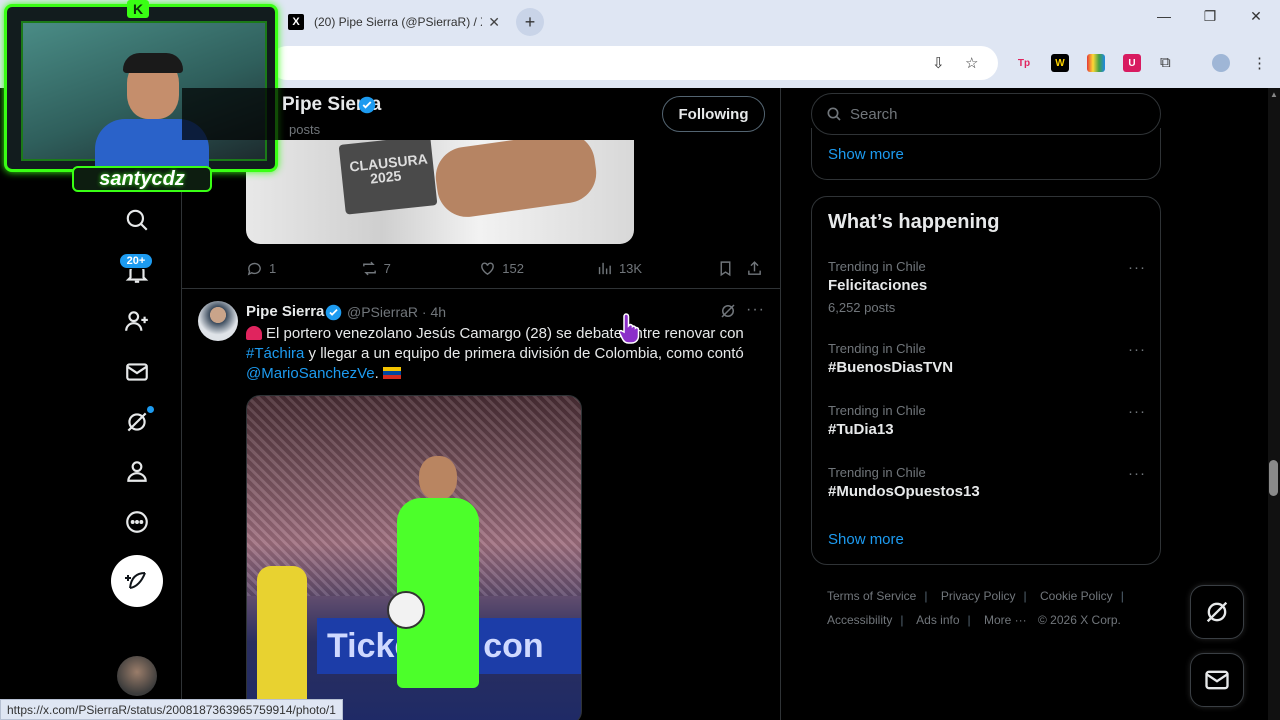  Describe the element at coordinates (1079, 620) in the screenshot. I see `copyright-text: © 2026 X Corp.` at that location.